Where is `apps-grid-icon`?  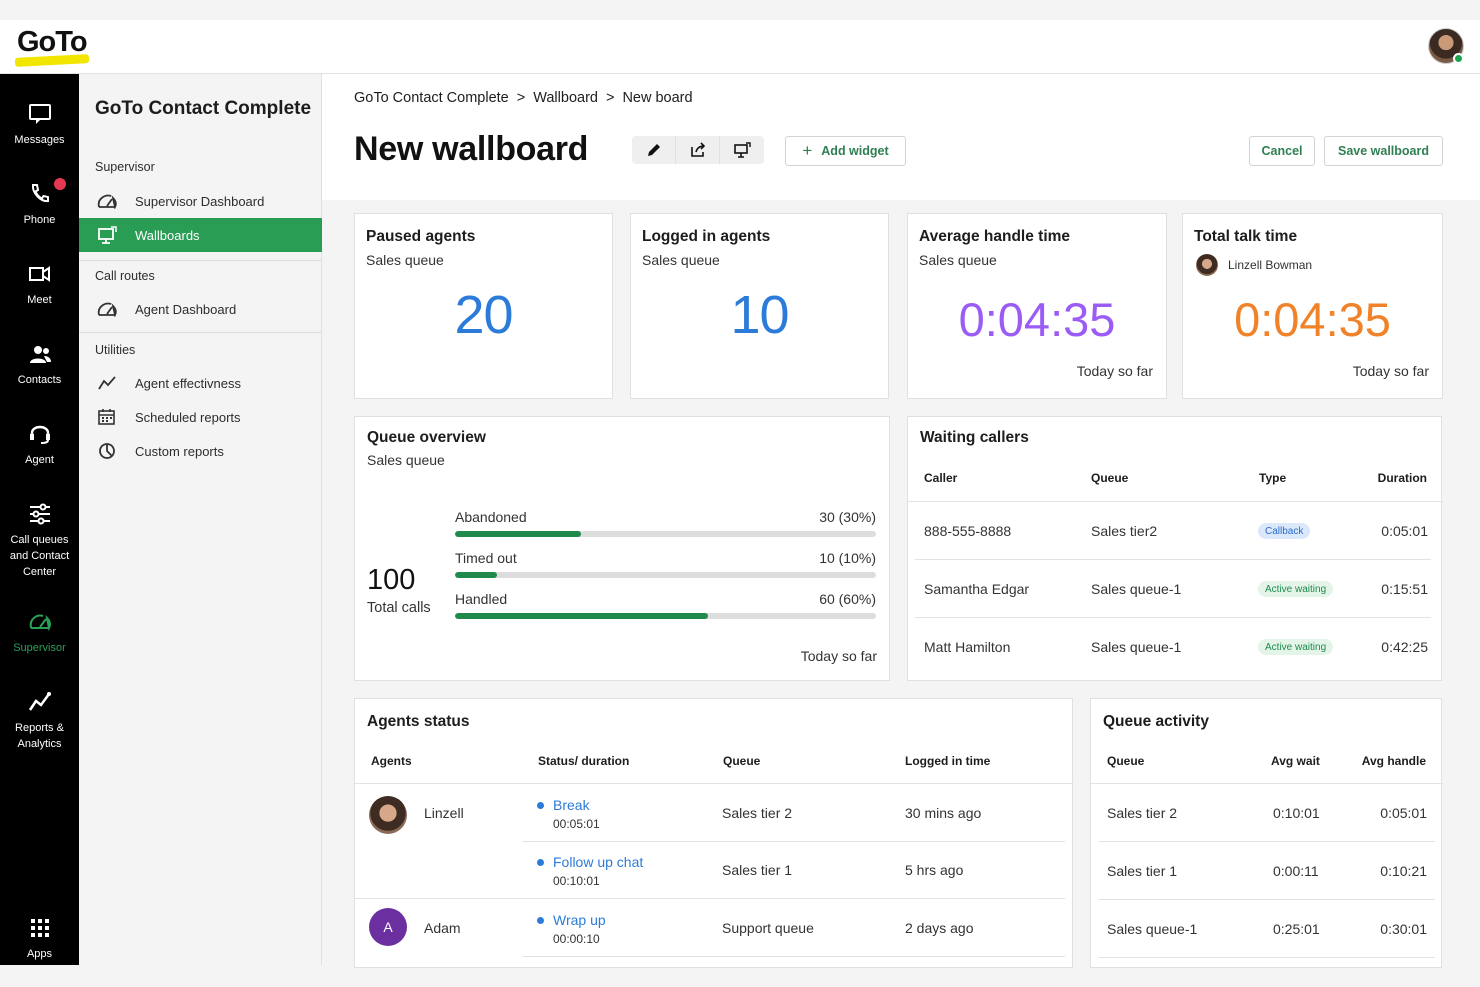
apps-grid-icon is located at coordinates (39, 928).